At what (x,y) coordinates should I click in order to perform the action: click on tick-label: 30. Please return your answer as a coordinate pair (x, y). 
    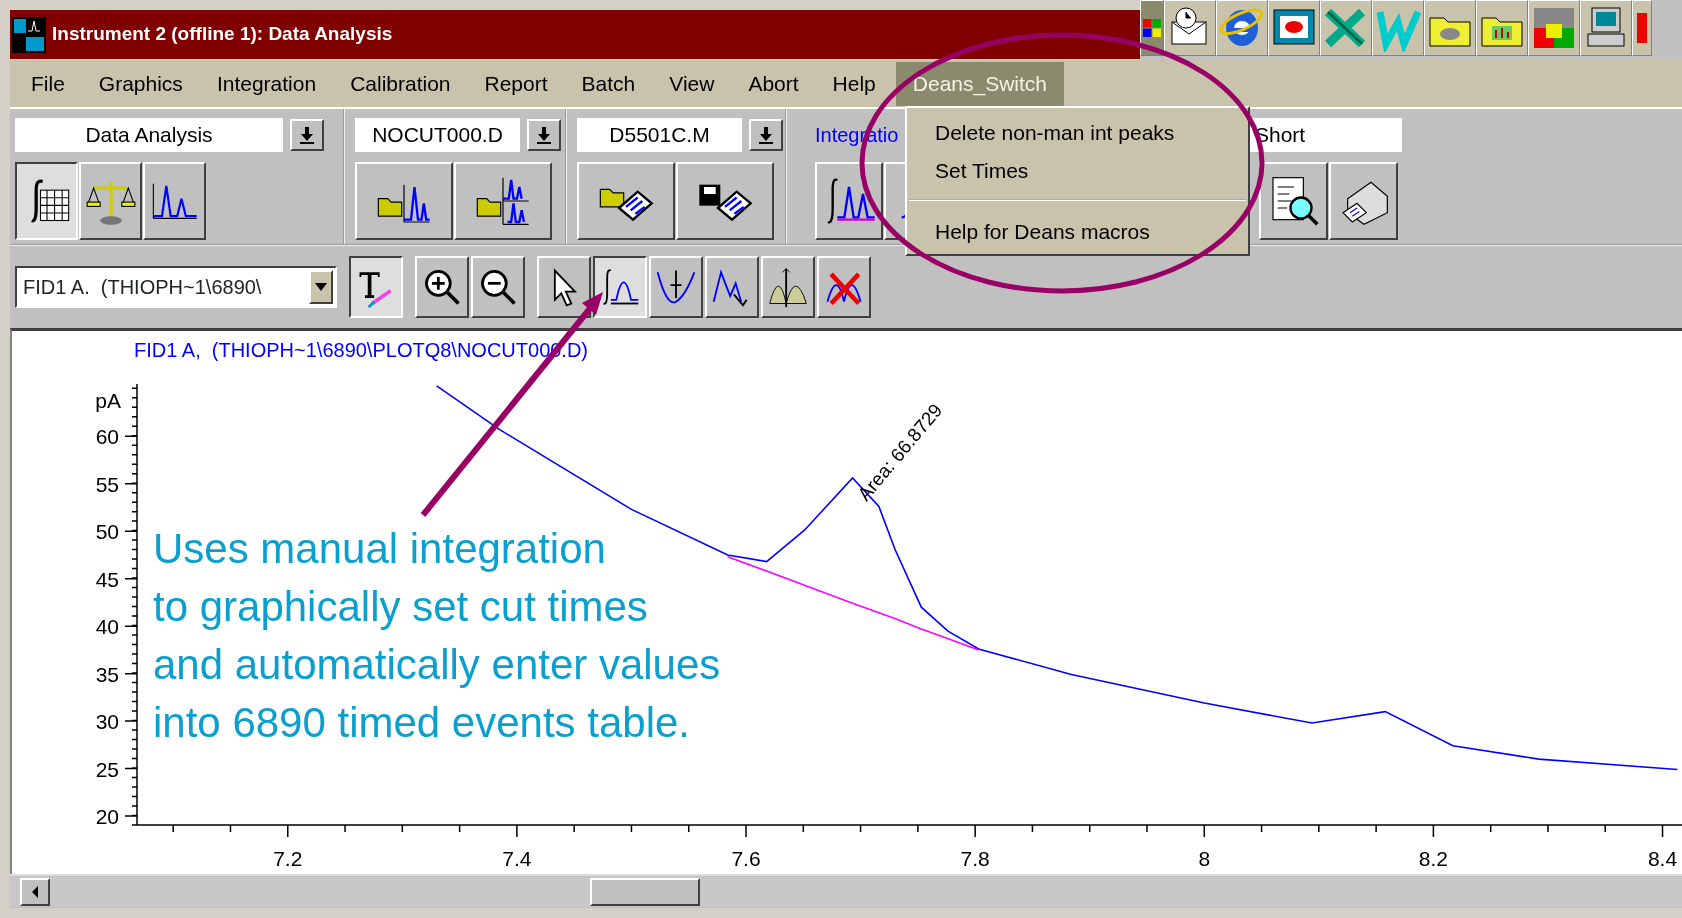
    Looking at the image, I should click on (107, 722).